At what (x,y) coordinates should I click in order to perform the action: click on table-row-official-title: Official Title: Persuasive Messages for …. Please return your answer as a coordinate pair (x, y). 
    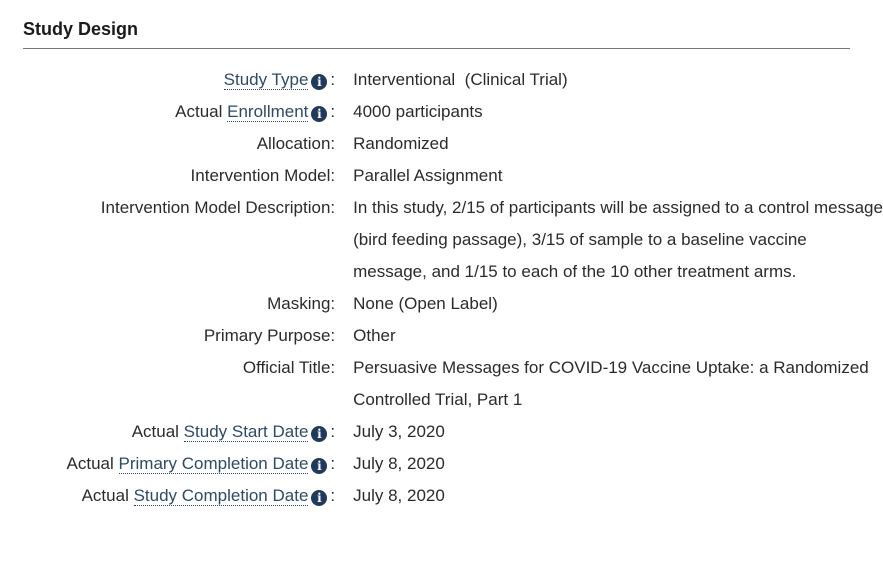
    Looking at the image, I should click on (441, 384).